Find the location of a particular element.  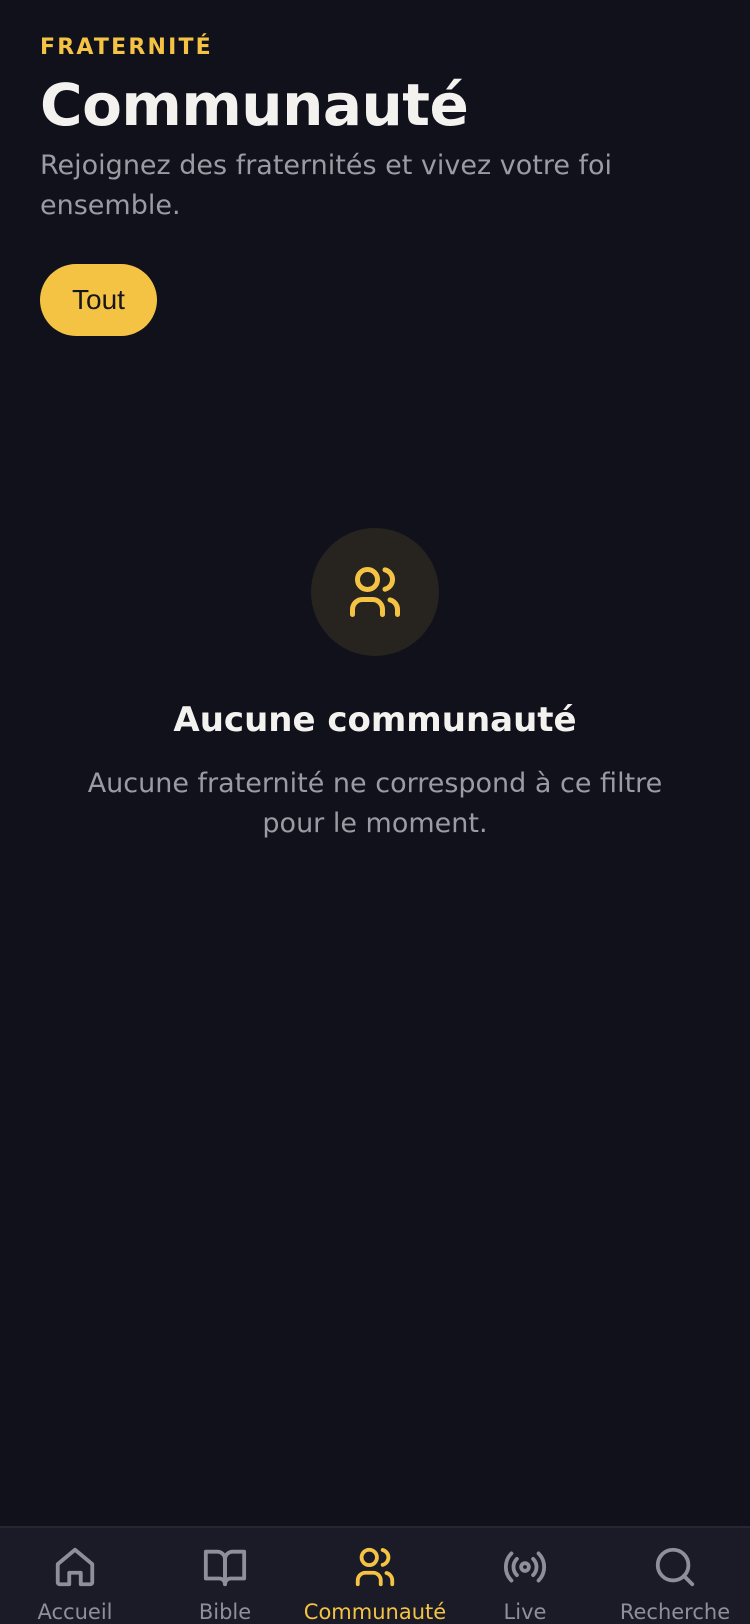

empty-state-icon-badge is located at coordinates (375, 592).